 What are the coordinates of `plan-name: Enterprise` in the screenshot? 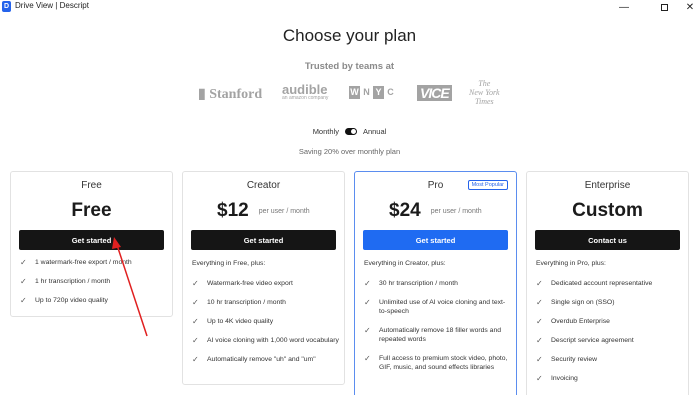 It's located at (607, 185).